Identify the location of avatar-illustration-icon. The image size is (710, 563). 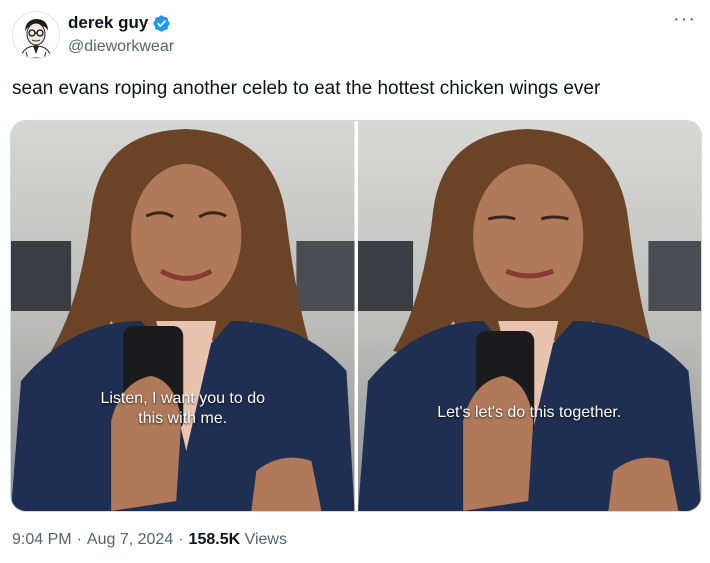
(36, 35).